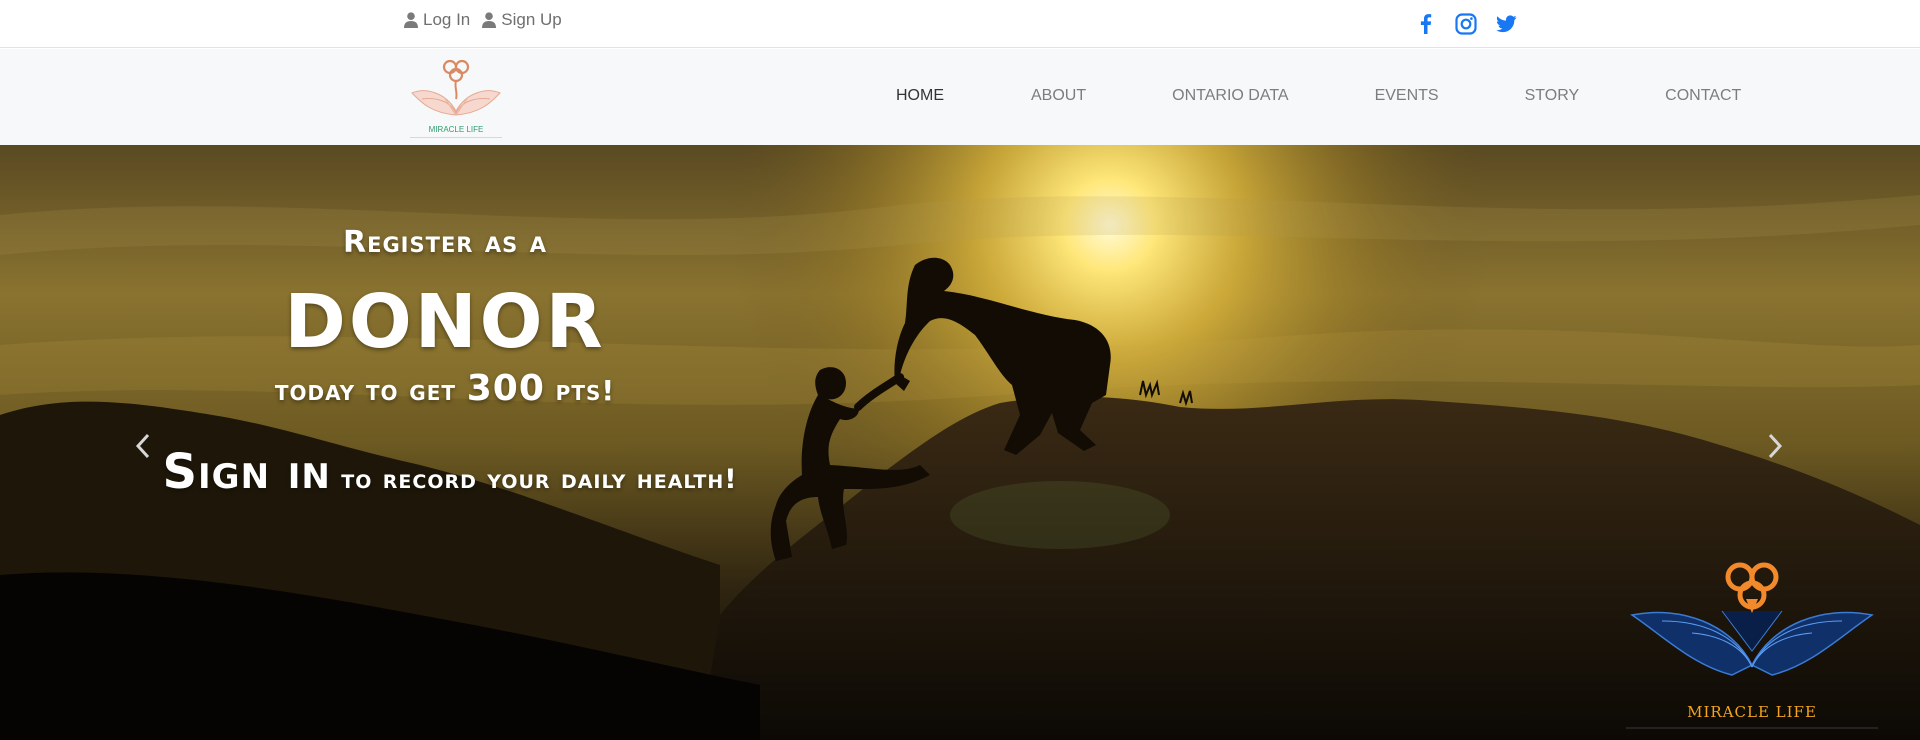 The height and width of the screenshot is (740, 1920). What do you see at coordinates (365, 390) in the screenshot?
I see `hero-points-text-a: today to get` at bounding box center [365, 390].